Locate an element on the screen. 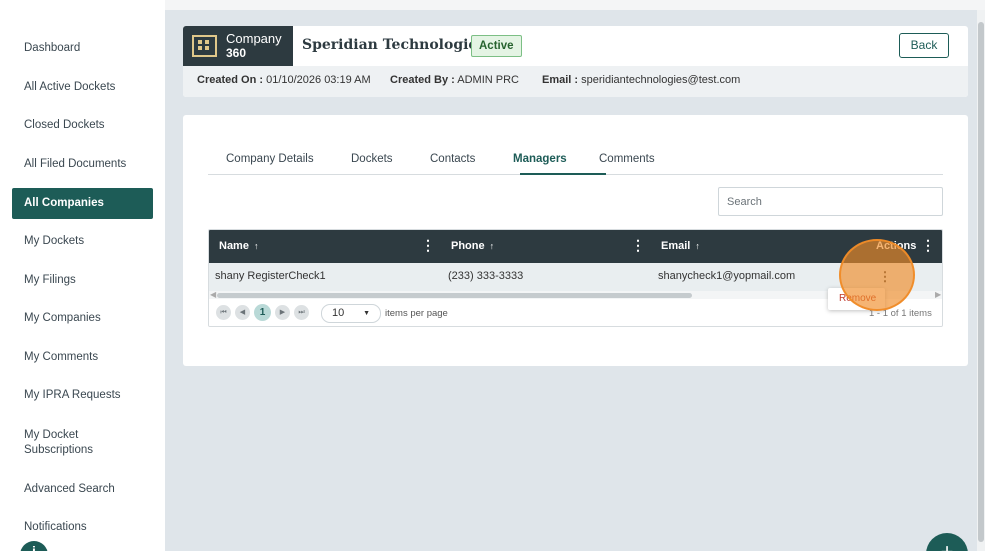  created-on-value: 01/10/2026 03:19 AM is located at coordinates (318, 80).